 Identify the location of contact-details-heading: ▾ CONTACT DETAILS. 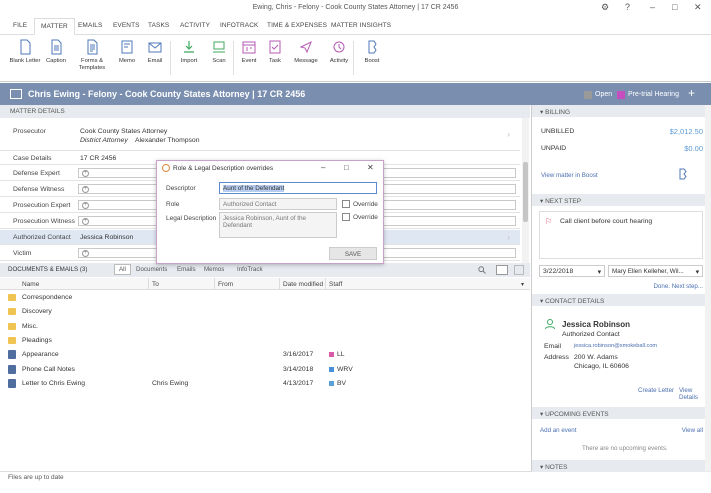
(621, 300).